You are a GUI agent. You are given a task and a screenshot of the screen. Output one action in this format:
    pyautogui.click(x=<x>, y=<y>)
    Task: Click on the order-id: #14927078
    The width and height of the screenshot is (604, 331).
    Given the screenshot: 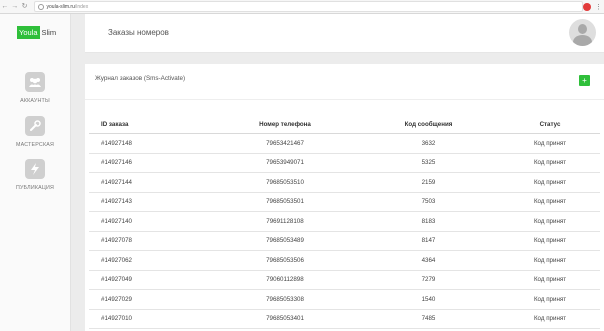 What is the action you would take?
    pyautogui.click(x=151, y=241)
    